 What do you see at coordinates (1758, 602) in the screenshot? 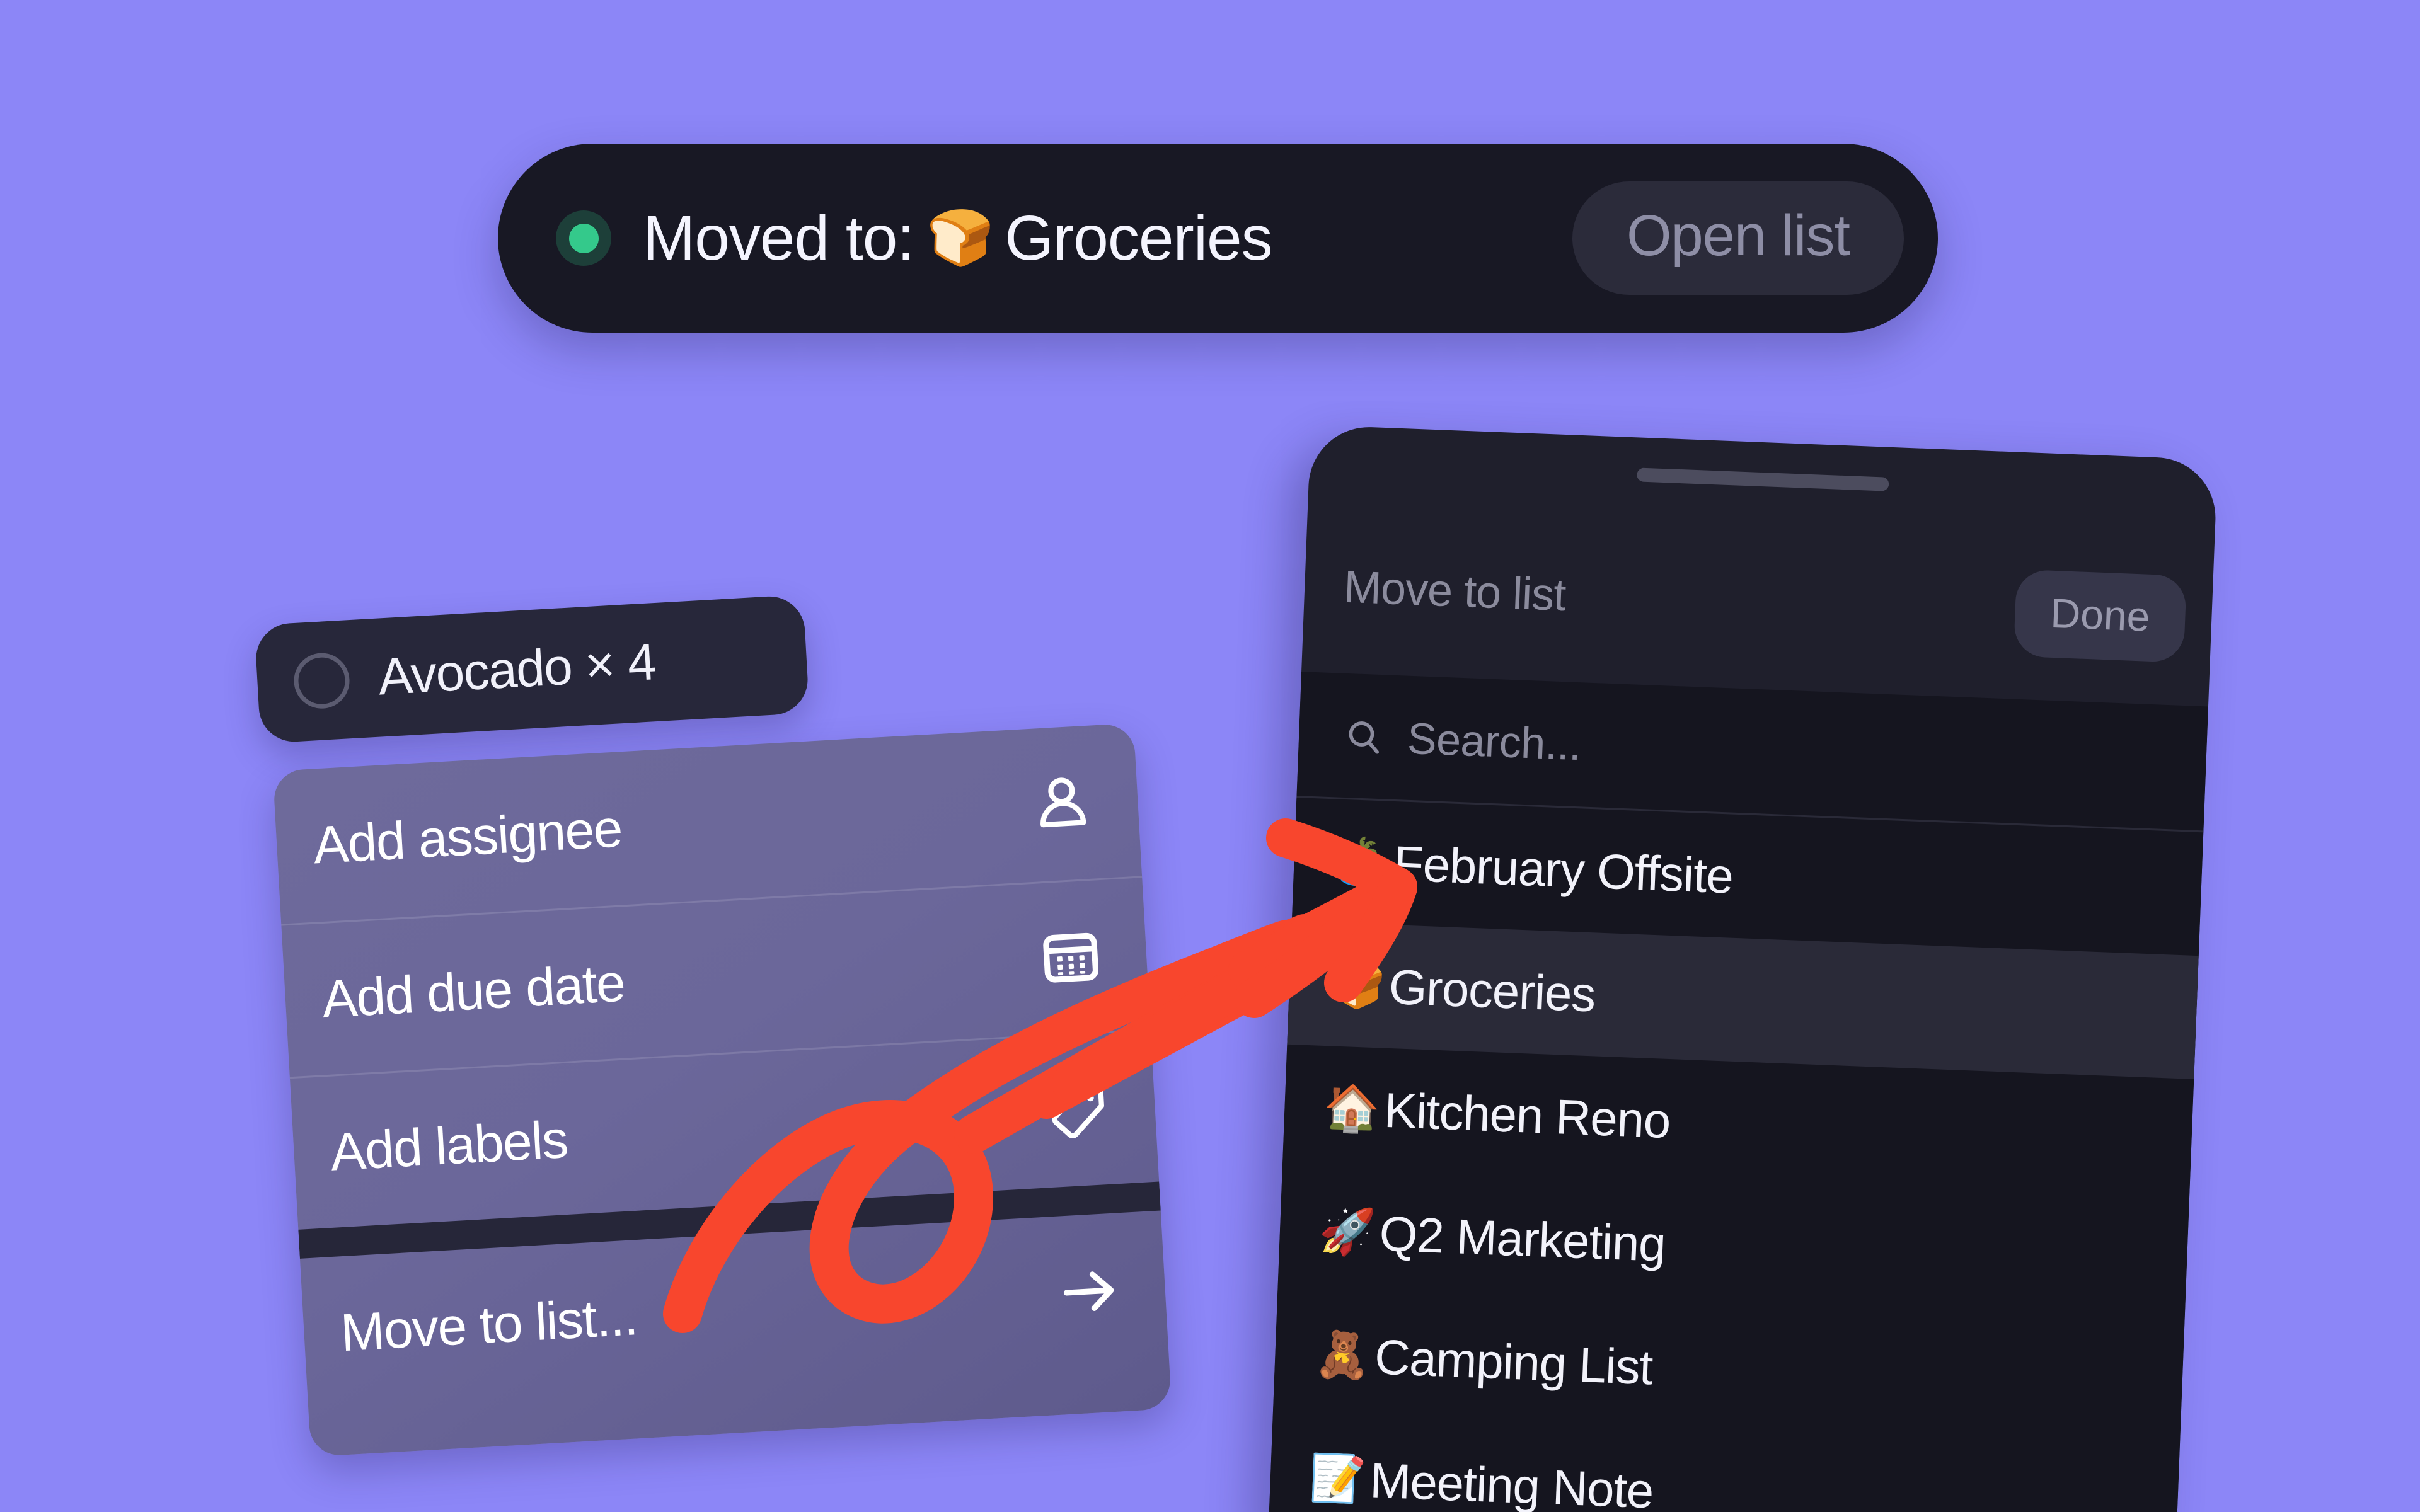
I see `sheet-header: Move to list Done` at bounding box center [1758, 602].